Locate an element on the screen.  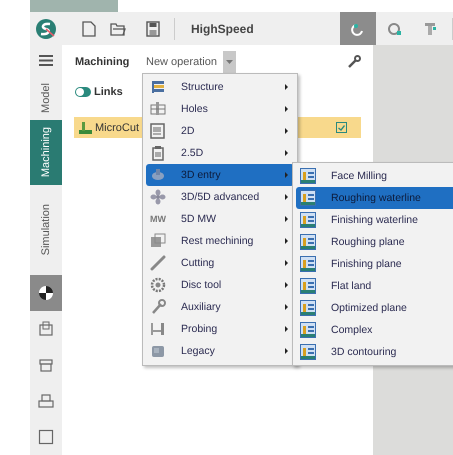
submenu-item: Complex is located at coordinates (374, 330).